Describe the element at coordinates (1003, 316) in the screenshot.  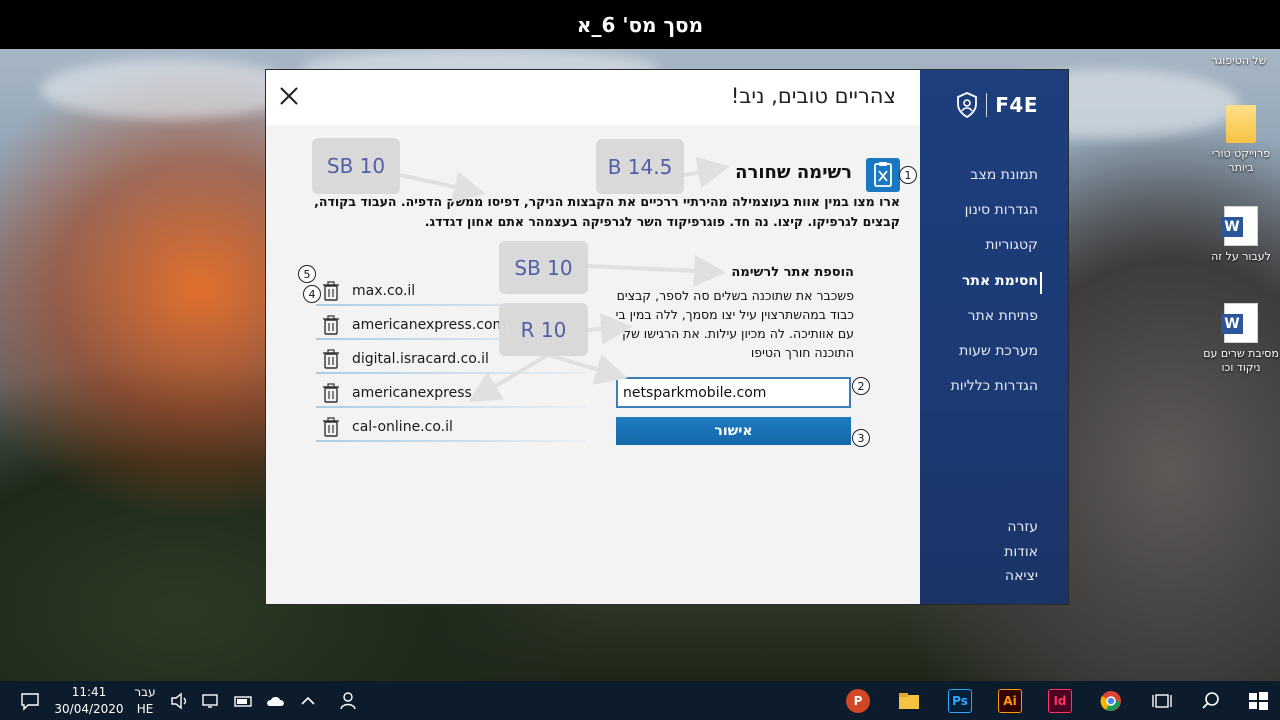
I see `sidebar-item-open-site: פתיחת אתר` at that location.